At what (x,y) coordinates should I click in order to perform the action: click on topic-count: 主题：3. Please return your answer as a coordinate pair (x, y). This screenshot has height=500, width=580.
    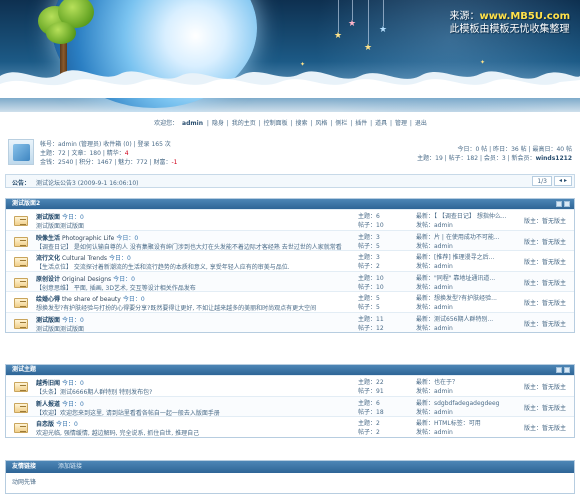
    Looking at the image, I should click on (369, 257).